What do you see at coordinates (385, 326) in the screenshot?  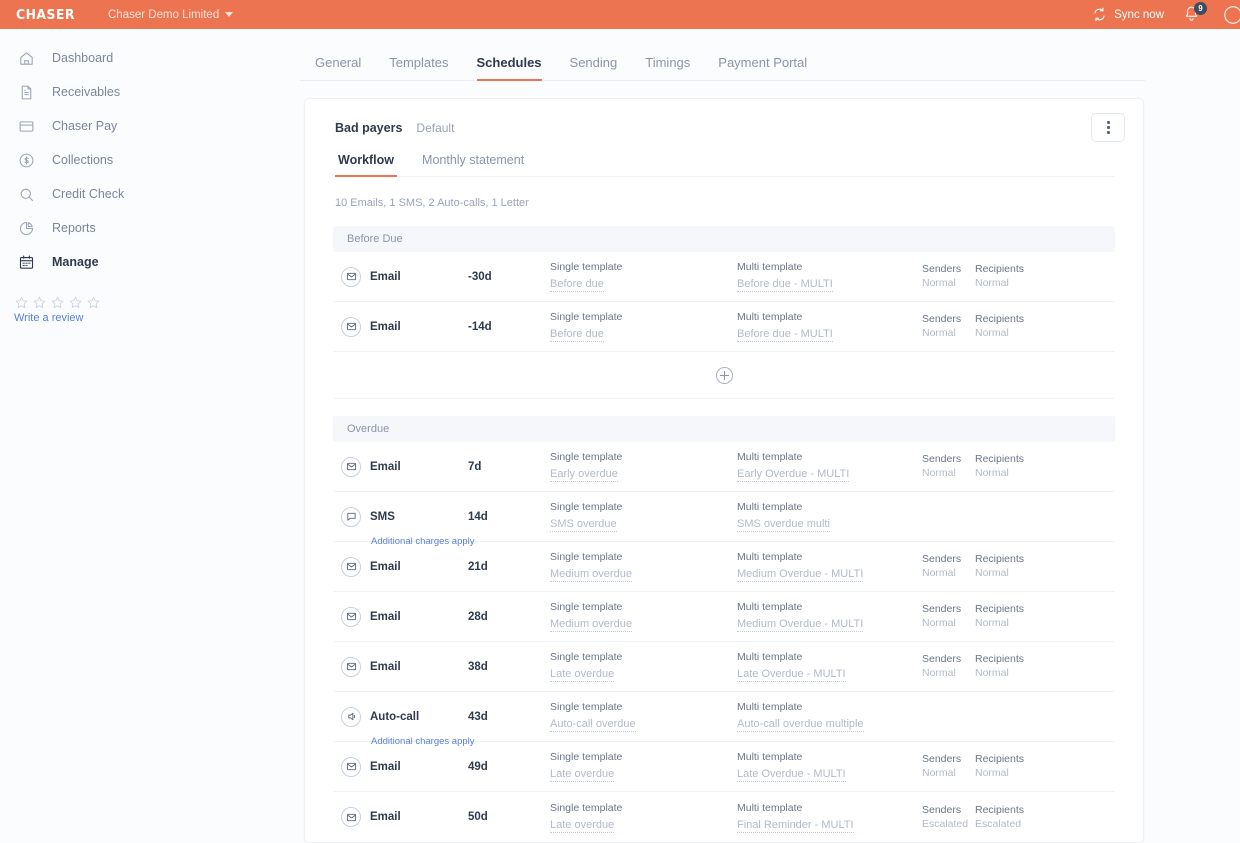 I see `row-type-label: Email` at bounding box center [385, 326].